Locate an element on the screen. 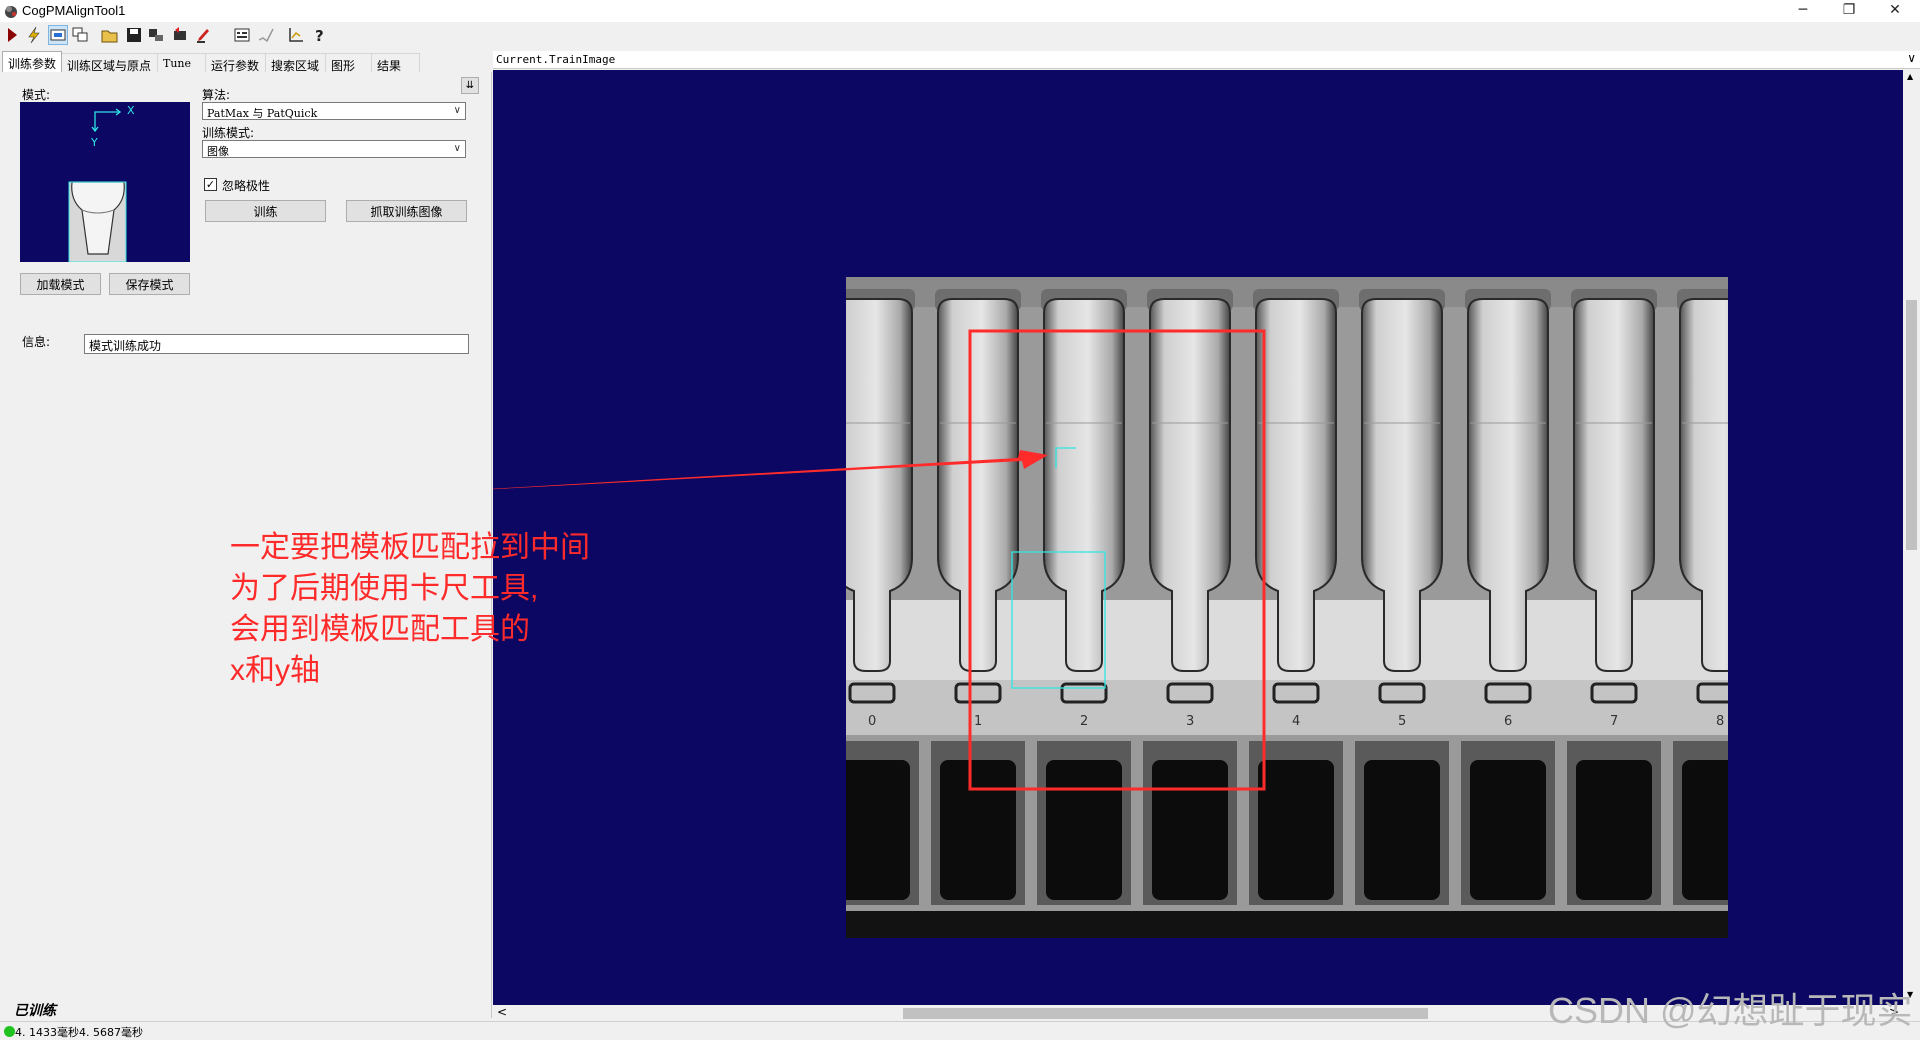 The height and width of the screenshot is (1040, 1920). electric-icon is located at coordinates (34, 35).